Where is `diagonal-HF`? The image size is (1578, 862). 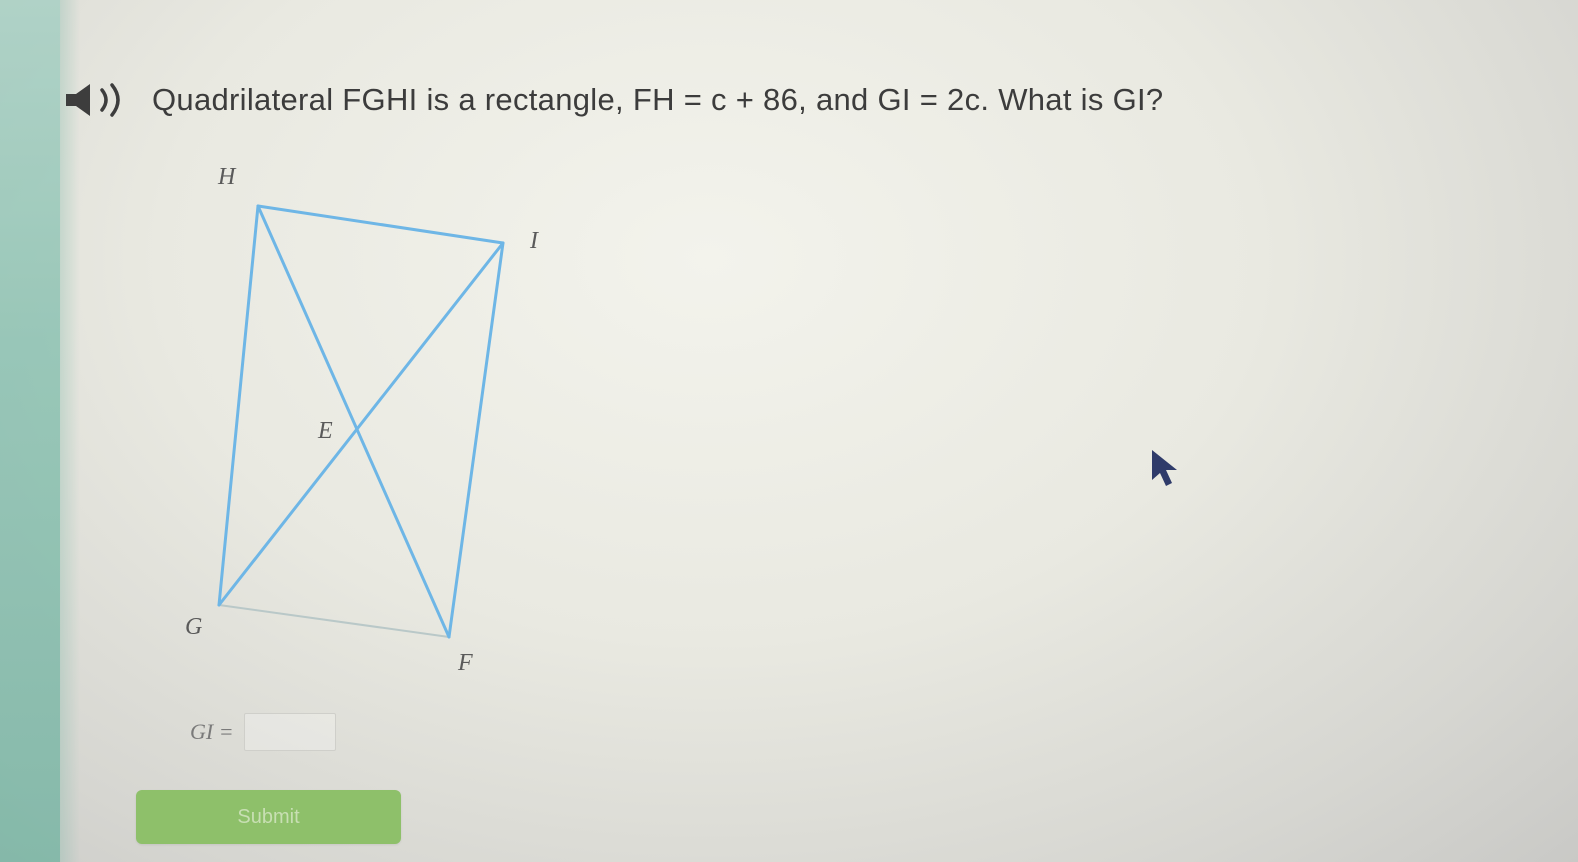
diagonal-HF is located at coordinates (353, 421).